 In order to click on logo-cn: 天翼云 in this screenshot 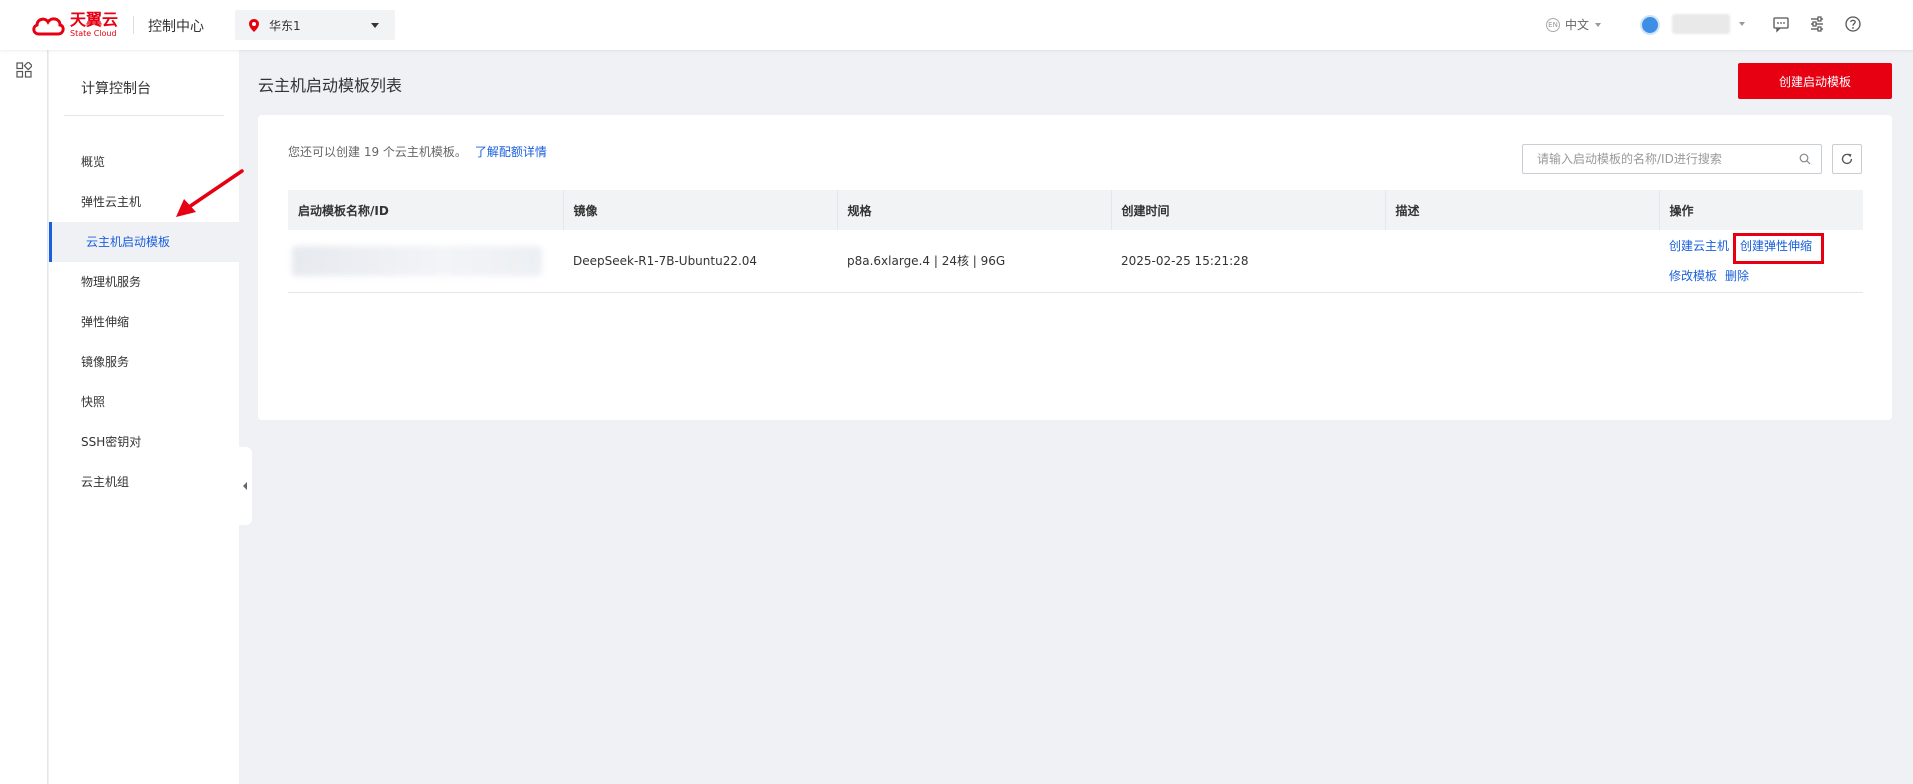, I will do `click(94, 19)`.